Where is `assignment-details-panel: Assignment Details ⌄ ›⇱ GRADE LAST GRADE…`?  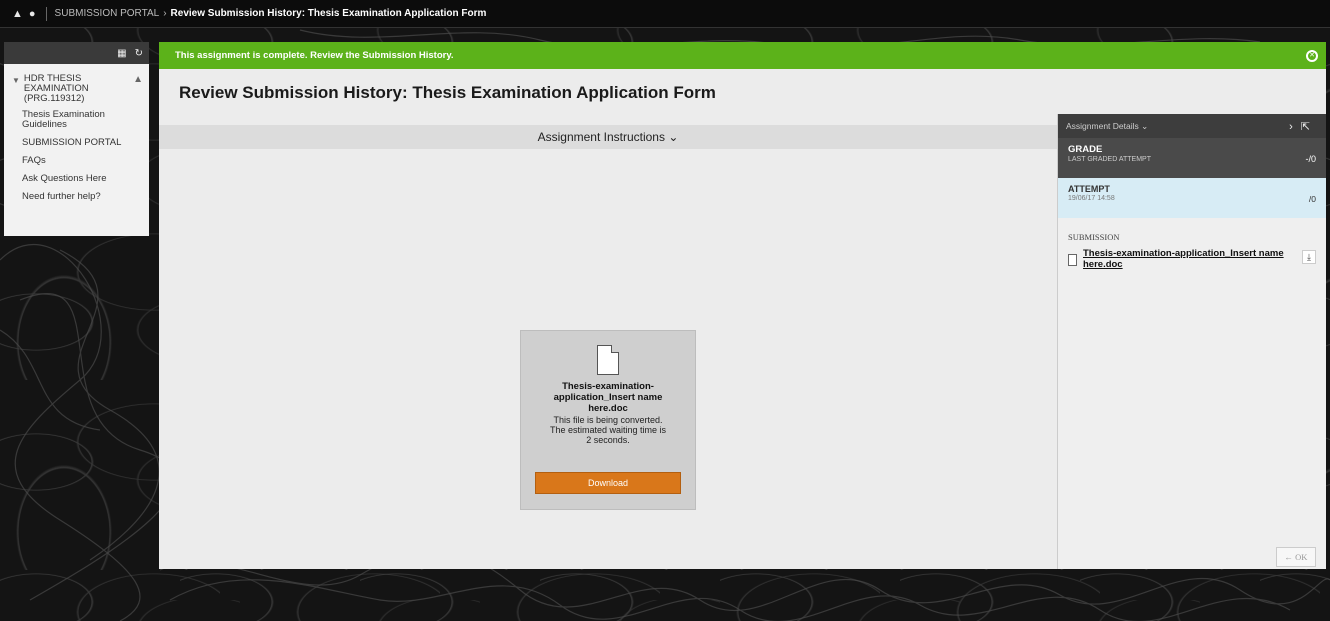 assignment-details-panel: Assignment Details ⌄ ›⇱ GRADE LAST GRADE… is located at coordinates (1191, 341).